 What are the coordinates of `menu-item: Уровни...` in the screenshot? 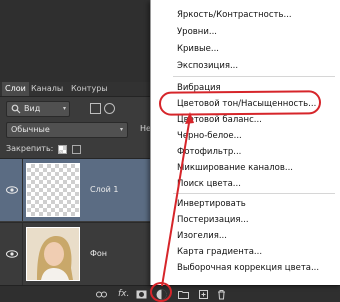 It's located at (197, 32).